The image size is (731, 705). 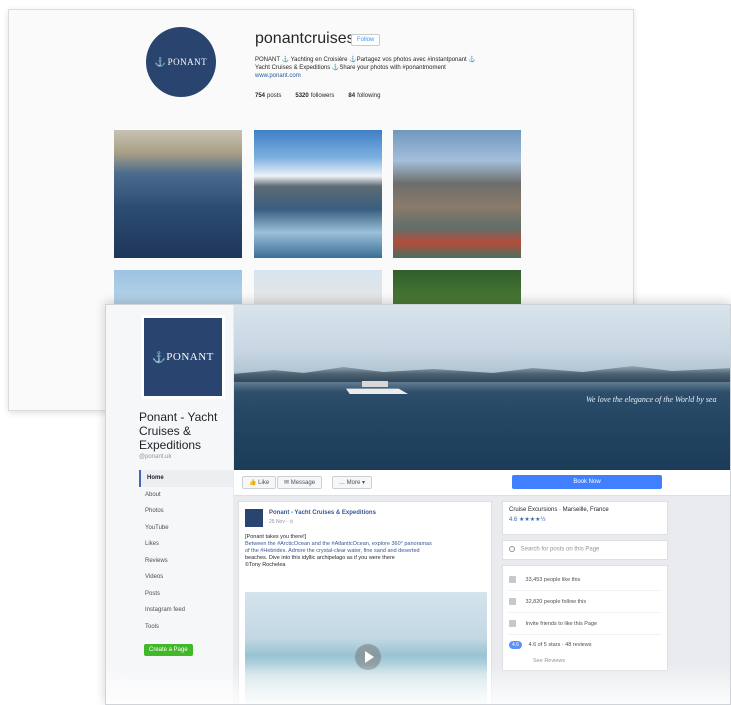 I want to click on instagram-username: ponantcruises, so click(x=305, y=38).